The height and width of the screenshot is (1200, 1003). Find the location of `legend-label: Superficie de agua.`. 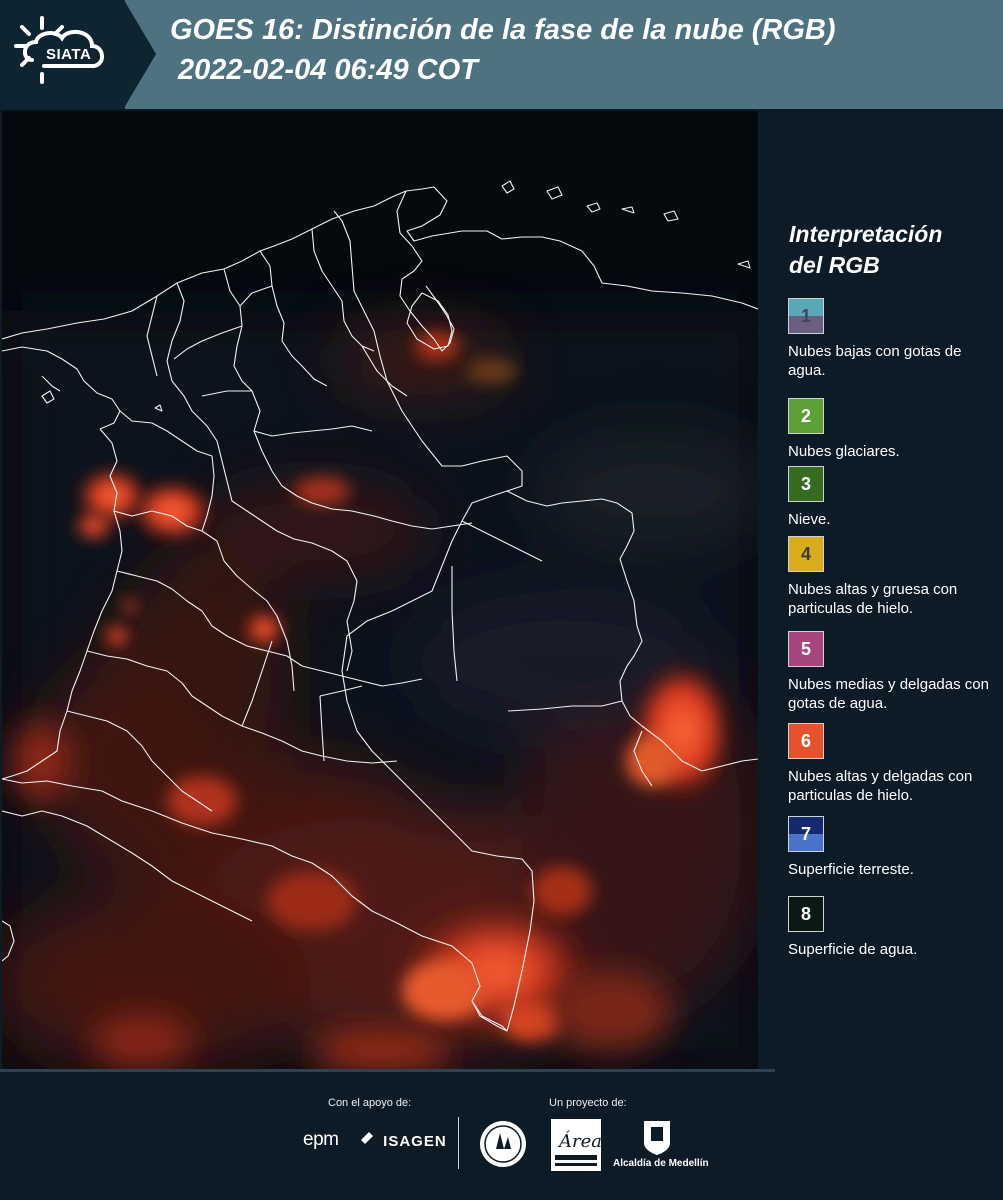

legend-label: Superficie de agua. is located at coordinates (853, 949).